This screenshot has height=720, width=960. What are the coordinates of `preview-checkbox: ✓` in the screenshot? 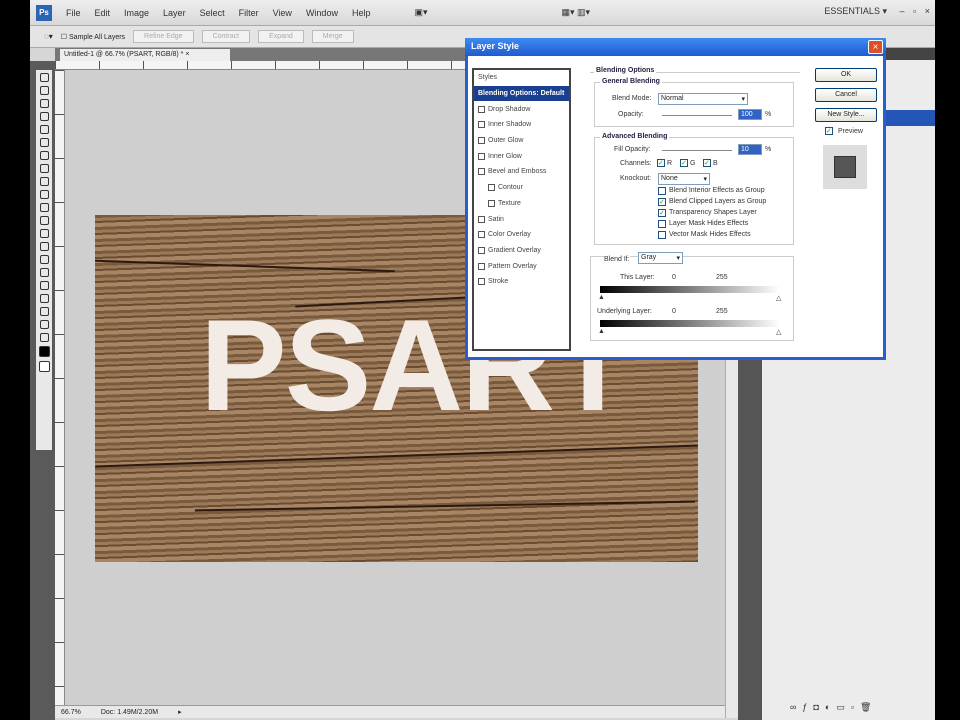 It's located at (829, 131).